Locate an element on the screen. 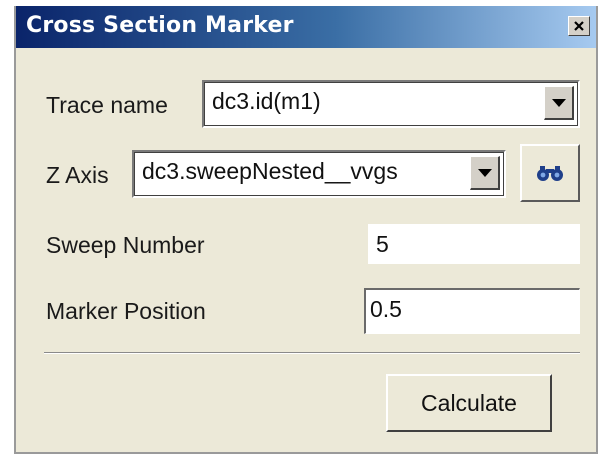 This screenshot has height=460, width=608. trace-name-dropdown: dc3.id(m1) is located at coordinates (391, 104).